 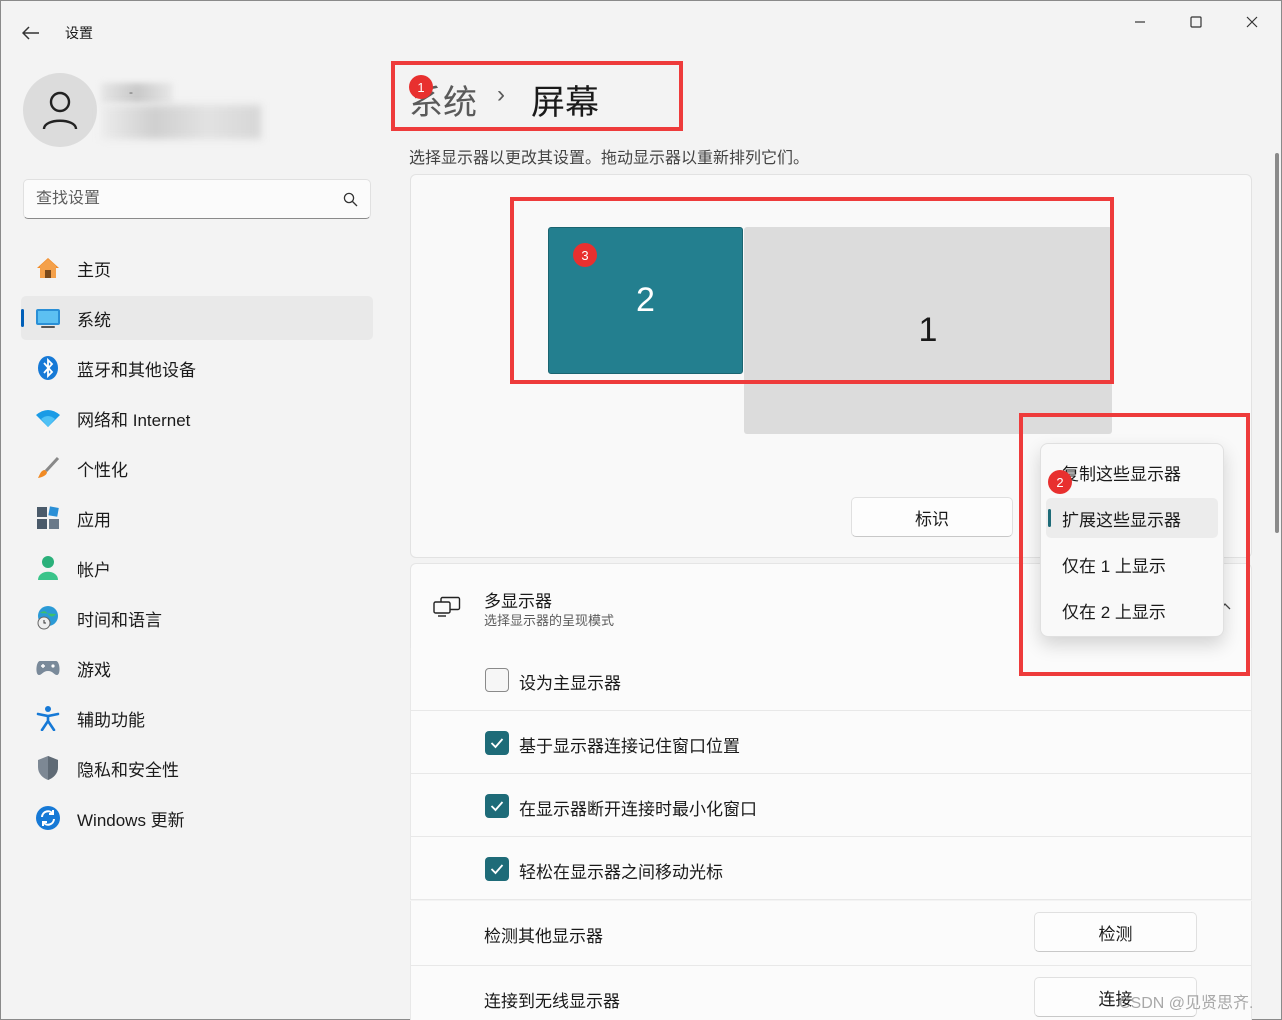 I want to click on sidebar-item-time-language: 时间和语言, so click(x=197, y=618).